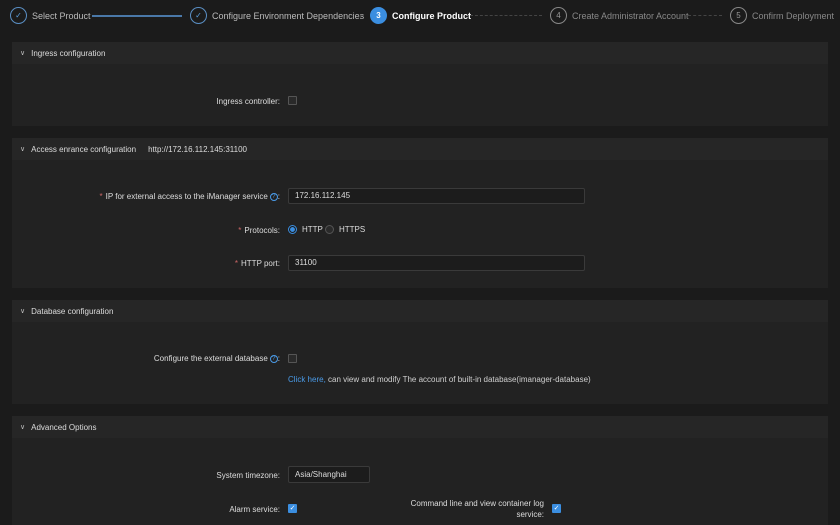 This screenshot has height=525, width=840. I want to click on external-db-label: Configure the external database?:, so click(217, 358).